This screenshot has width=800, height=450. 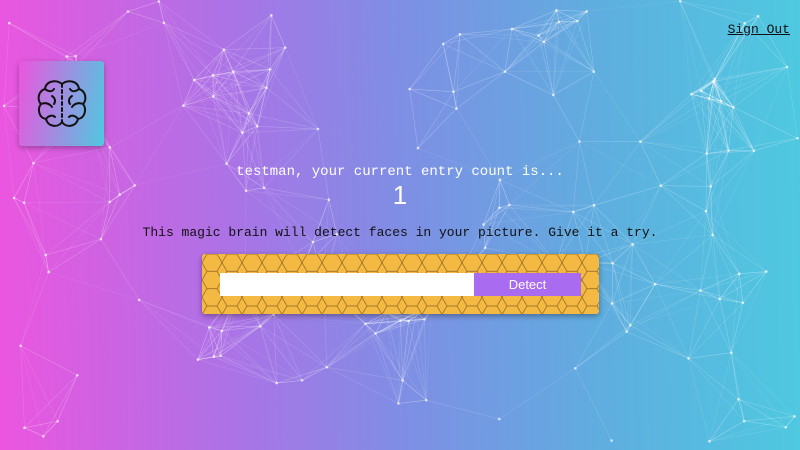 I want to click on image-link-form: Detect, so click(x=400, y=284).